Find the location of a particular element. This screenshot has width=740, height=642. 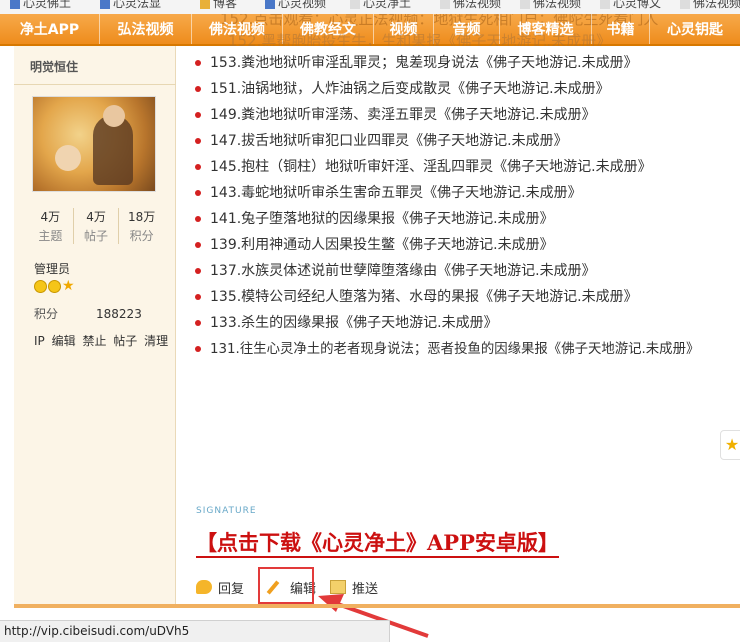

points-label: 积分 is located at coordinates (46, 314).